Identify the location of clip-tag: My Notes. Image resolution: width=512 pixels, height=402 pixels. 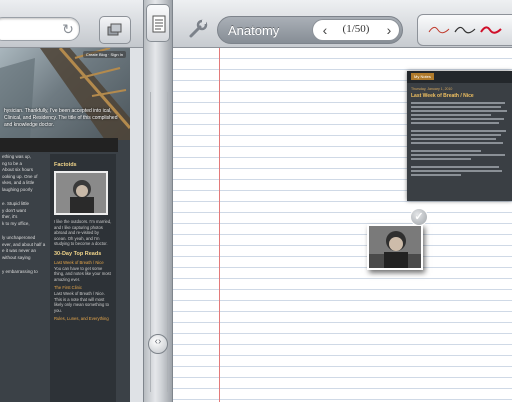
(422, 76).